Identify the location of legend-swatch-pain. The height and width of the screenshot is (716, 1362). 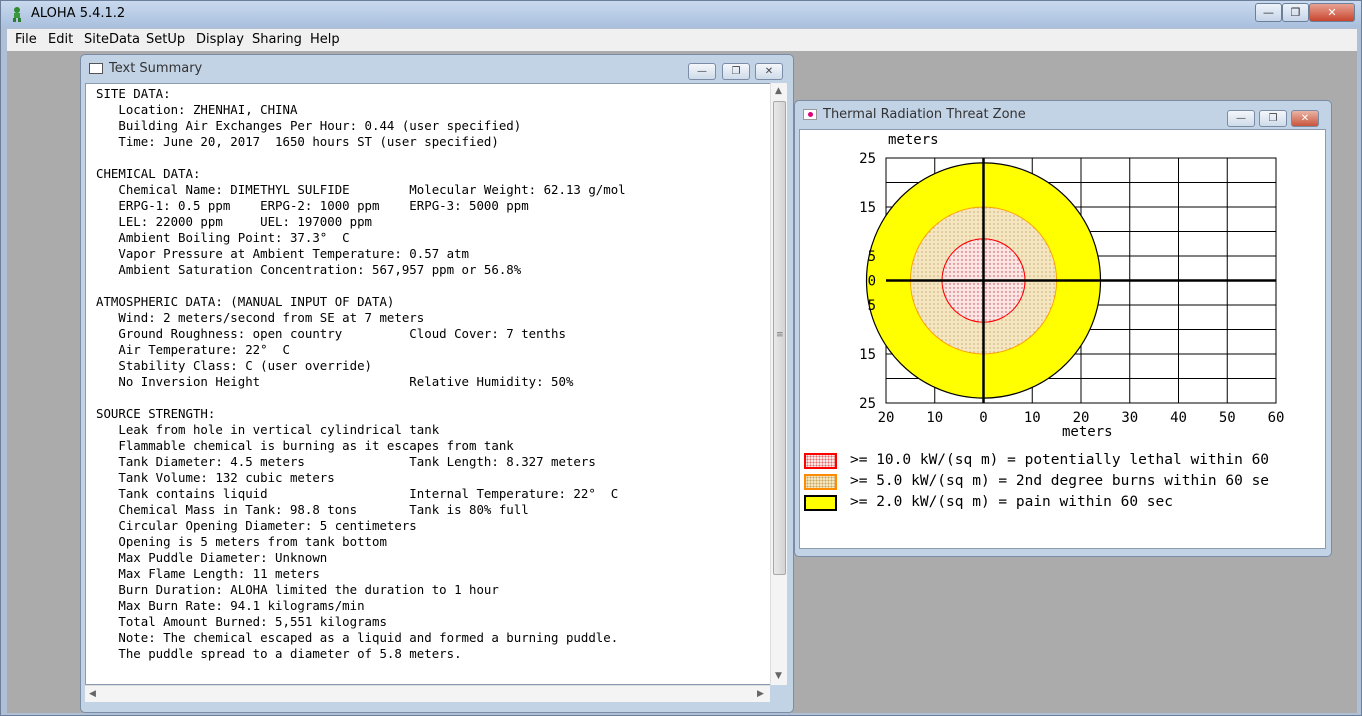
(820, 503).